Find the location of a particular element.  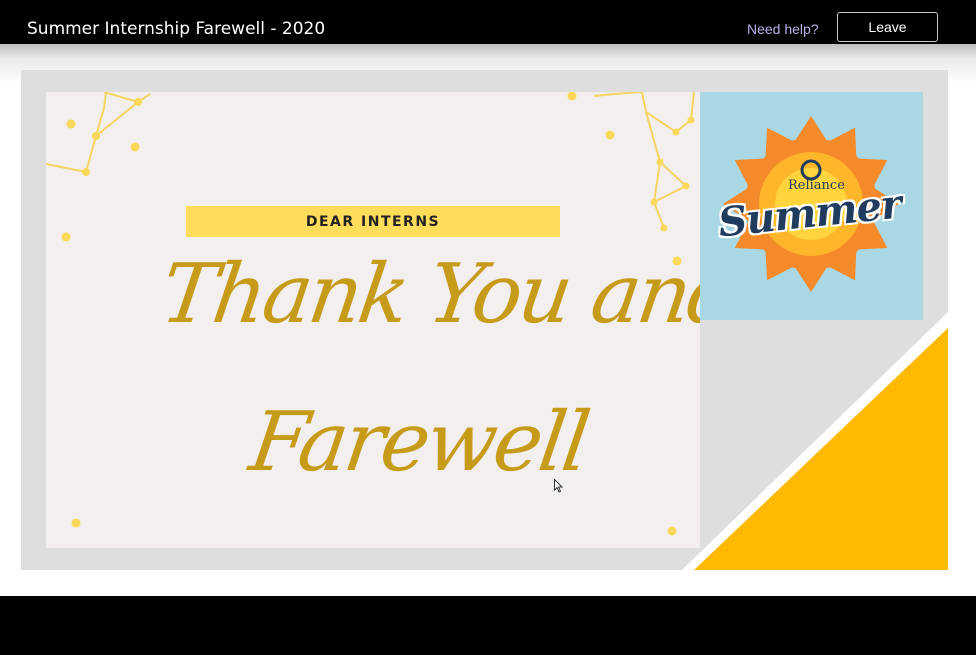

leave-button: Leave is located at coordinates (887, 27).